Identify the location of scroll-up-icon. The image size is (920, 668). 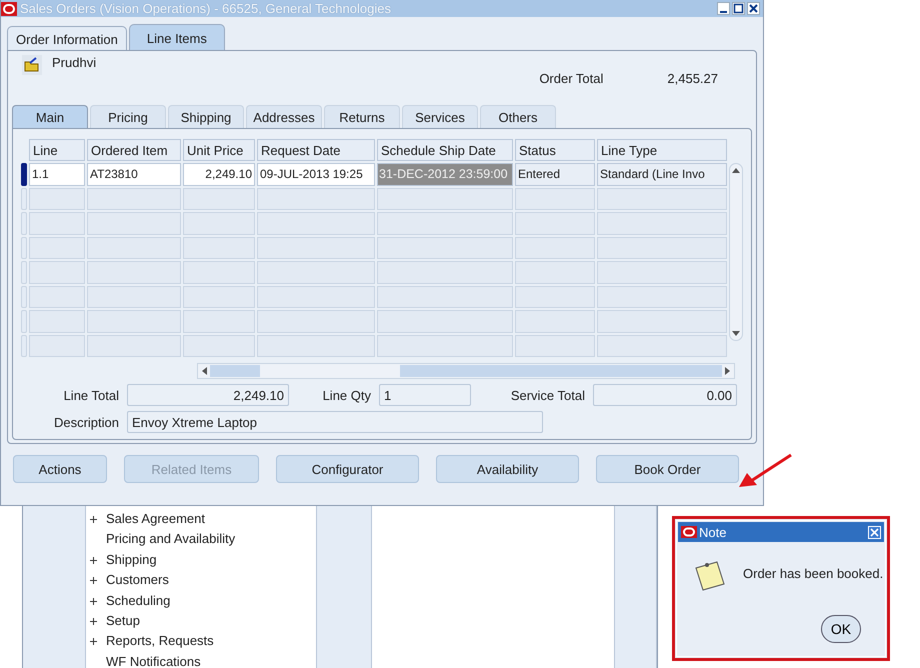
(736, 170).